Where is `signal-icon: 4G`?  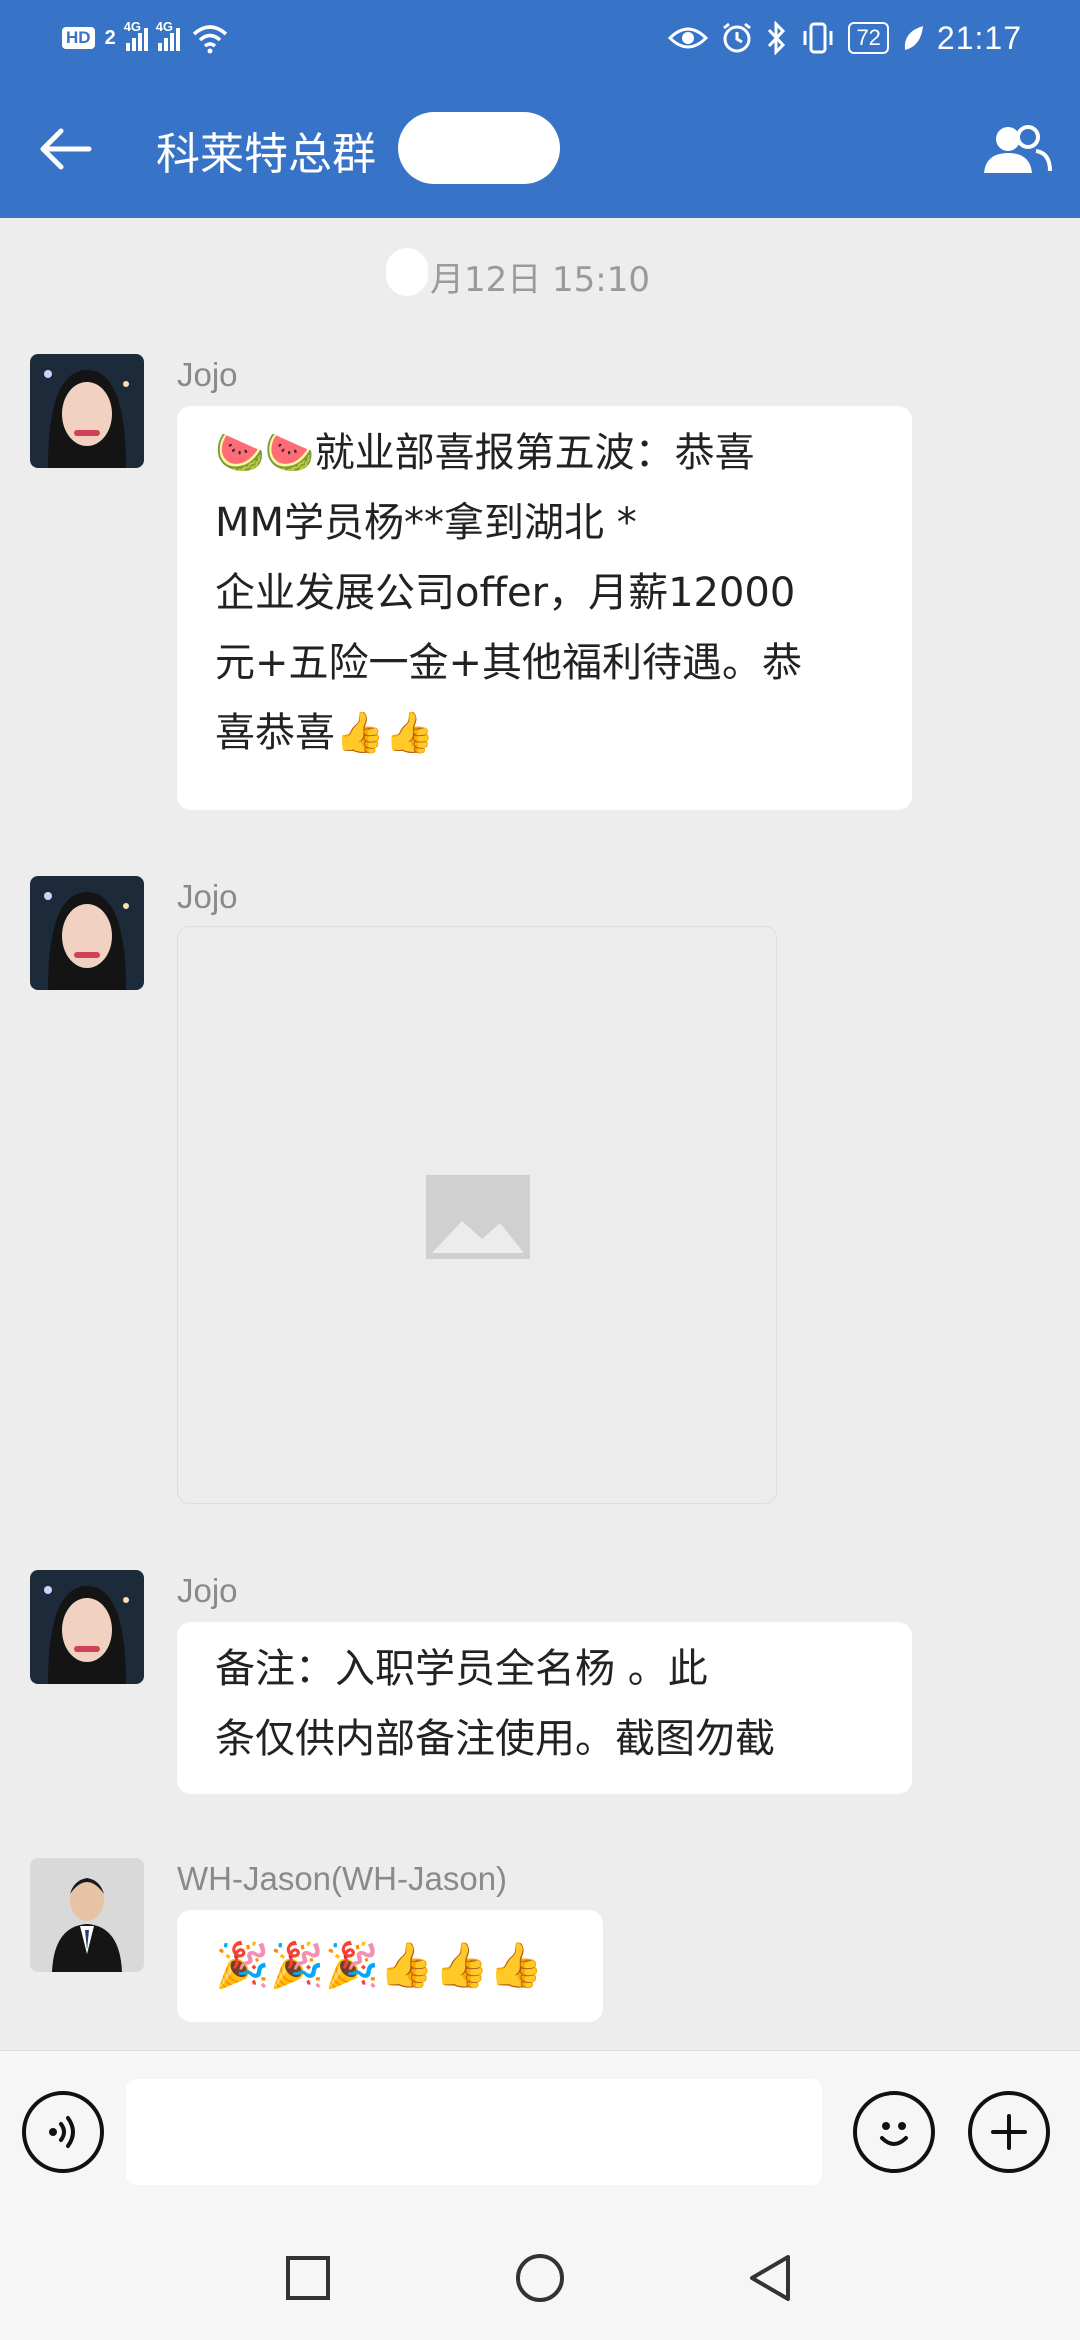
signal-icon: 4G is located at coordinates (136, 35).